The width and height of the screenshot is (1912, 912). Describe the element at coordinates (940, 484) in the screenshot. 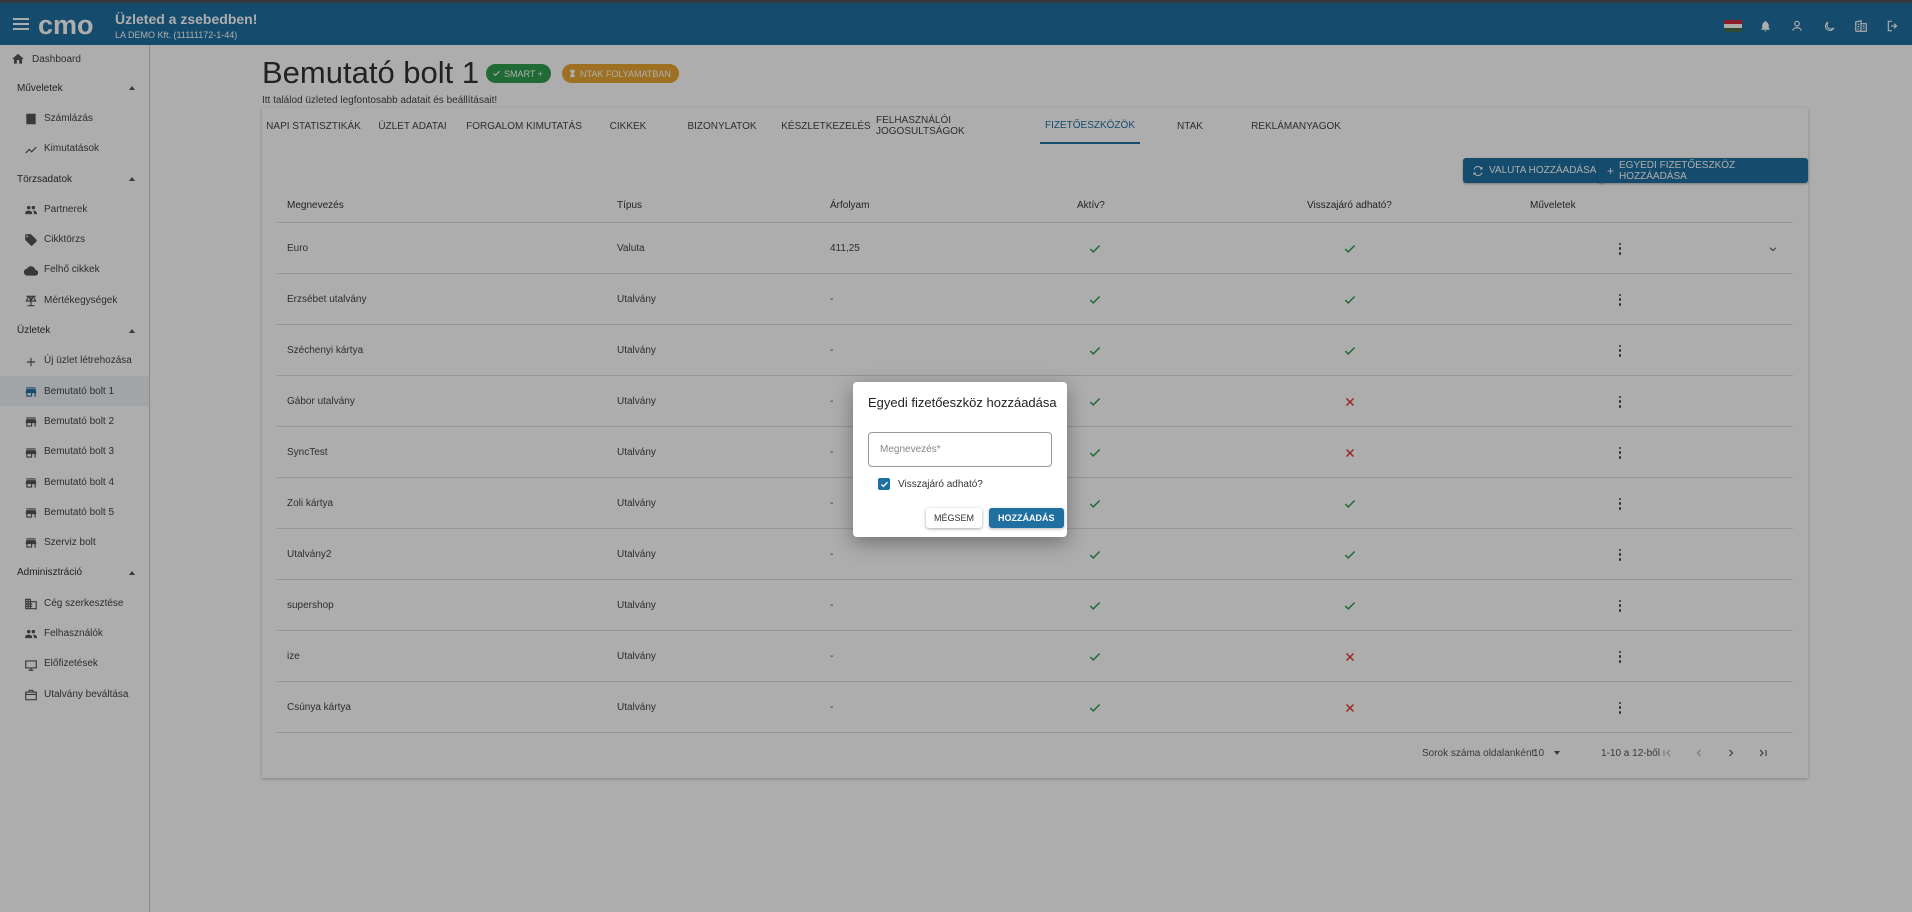

I see `checkbox-label: Visszajáró adható?` at that location.